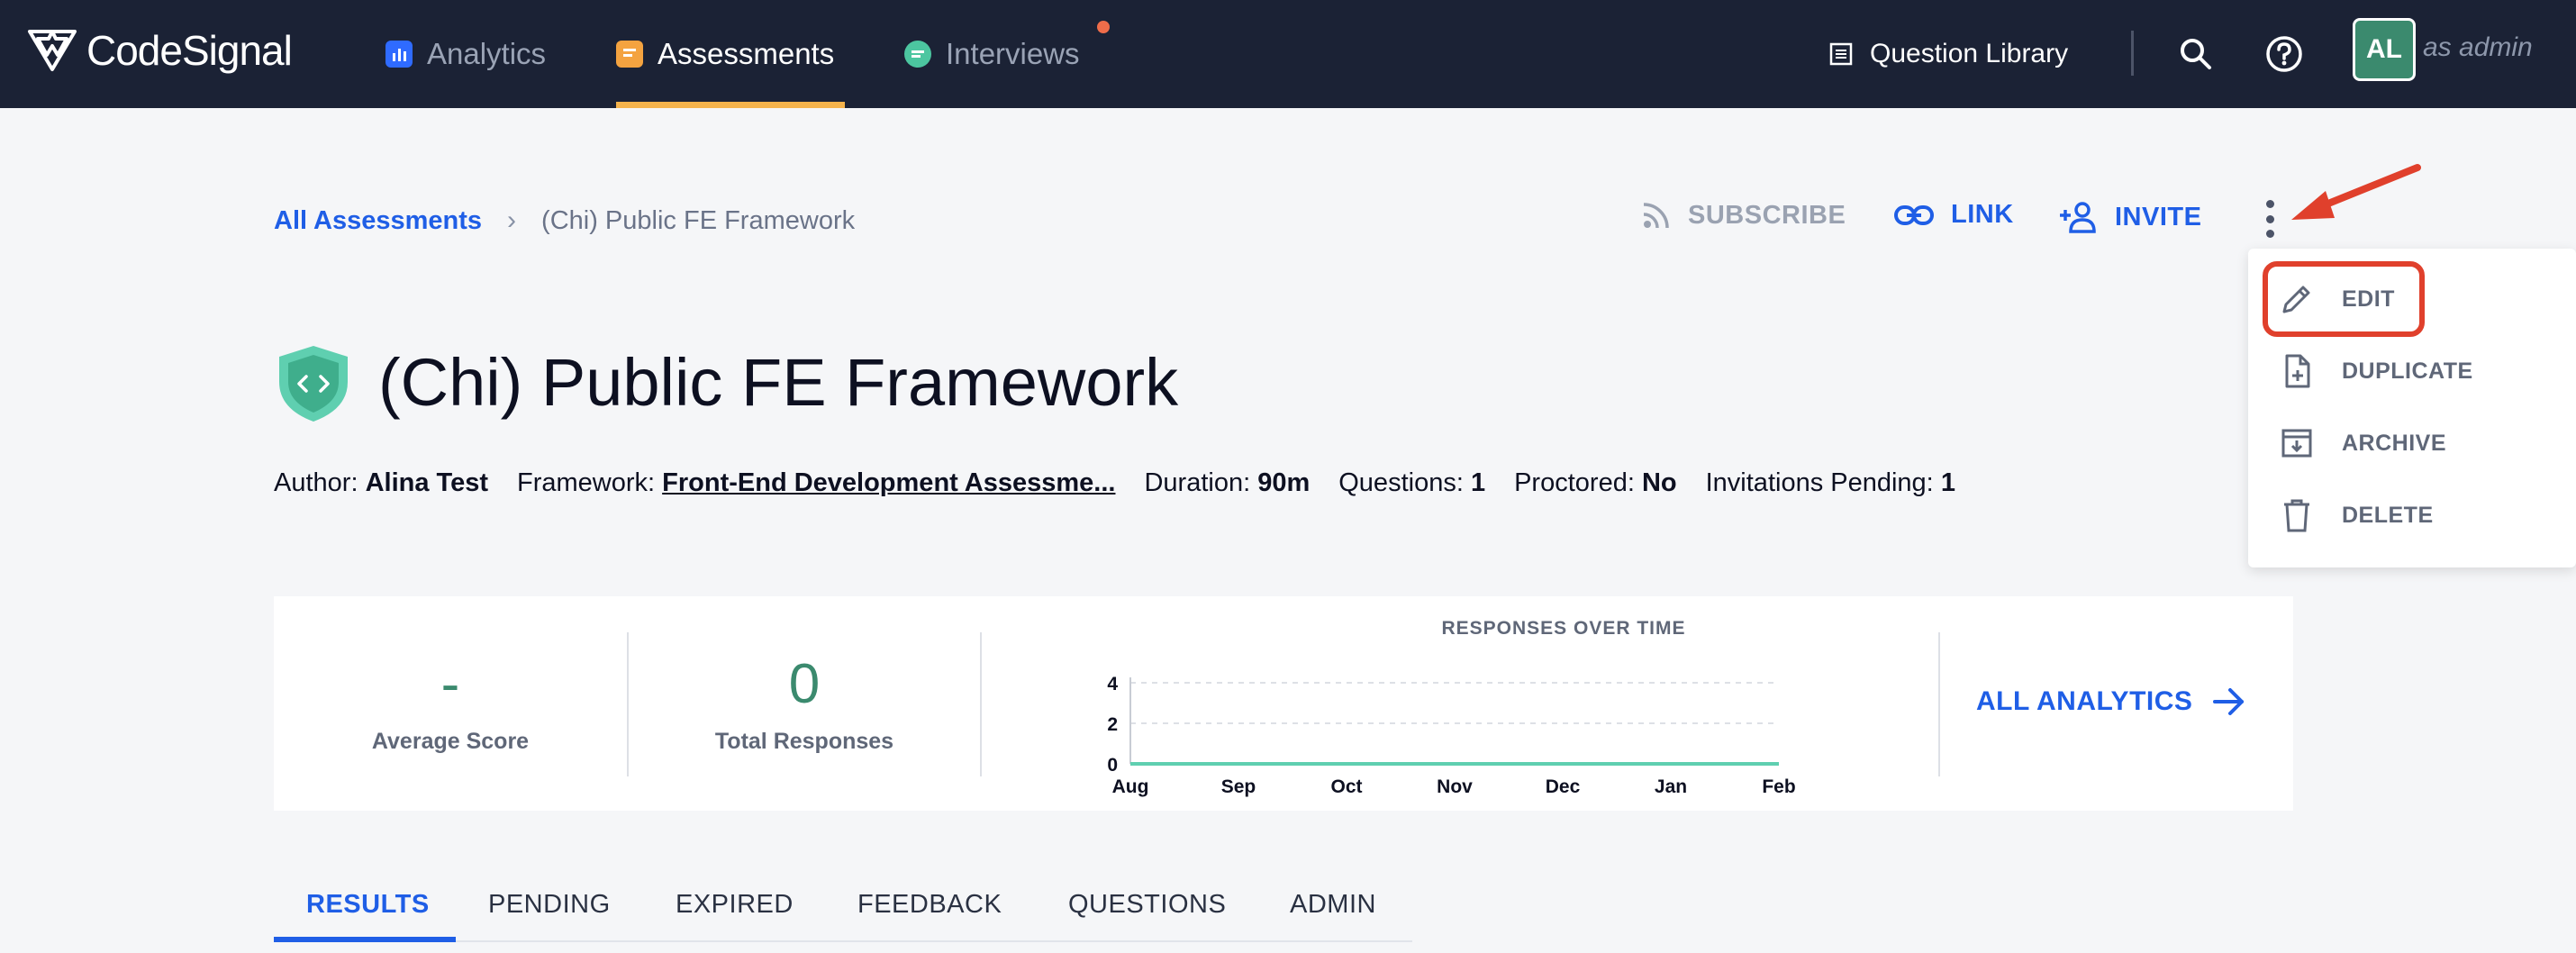 The height and width of the screenshot is (953, 2576). I want to click on x-tick-label: Feb, so click(1778, 786).